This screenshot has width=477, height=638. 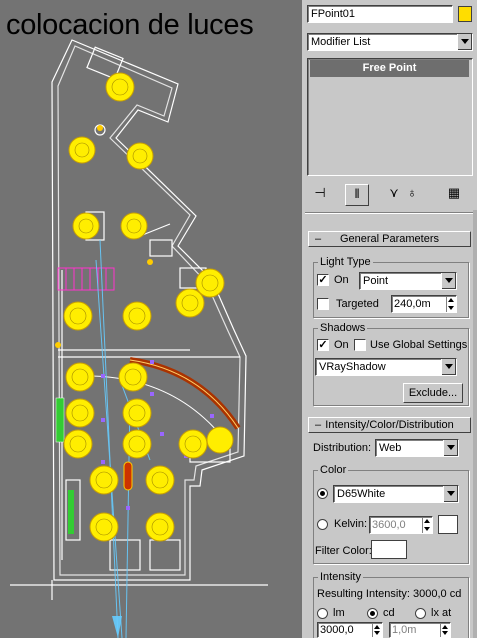 I want to click on distribution-label: Distribution:, so click(x=342, y=448).